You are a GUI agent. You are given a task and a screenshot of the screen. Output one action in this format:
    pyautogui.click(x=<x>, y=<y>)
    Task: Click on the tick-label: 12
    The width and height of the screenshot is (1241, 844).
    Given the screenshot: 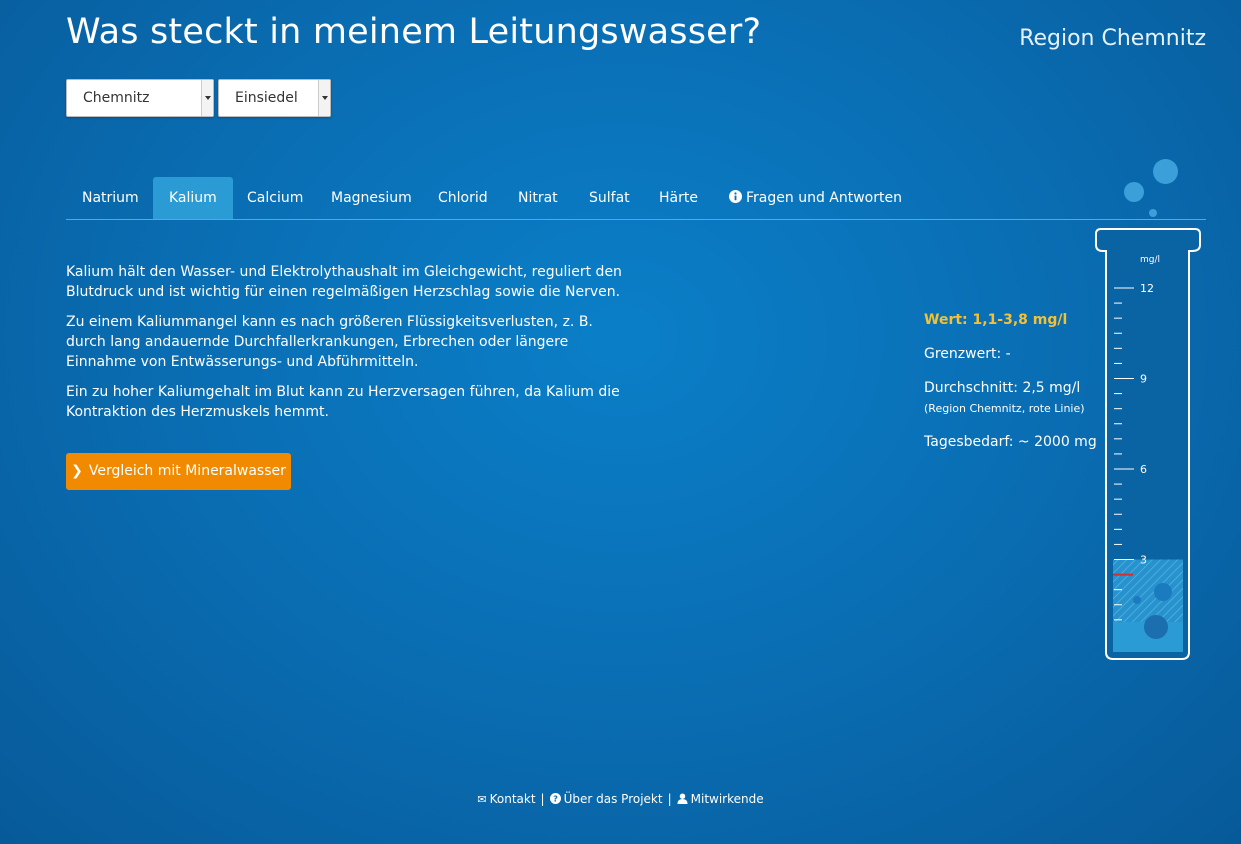 What is the action you would take?
    pyautogui.click(x=1147, y=288)
    